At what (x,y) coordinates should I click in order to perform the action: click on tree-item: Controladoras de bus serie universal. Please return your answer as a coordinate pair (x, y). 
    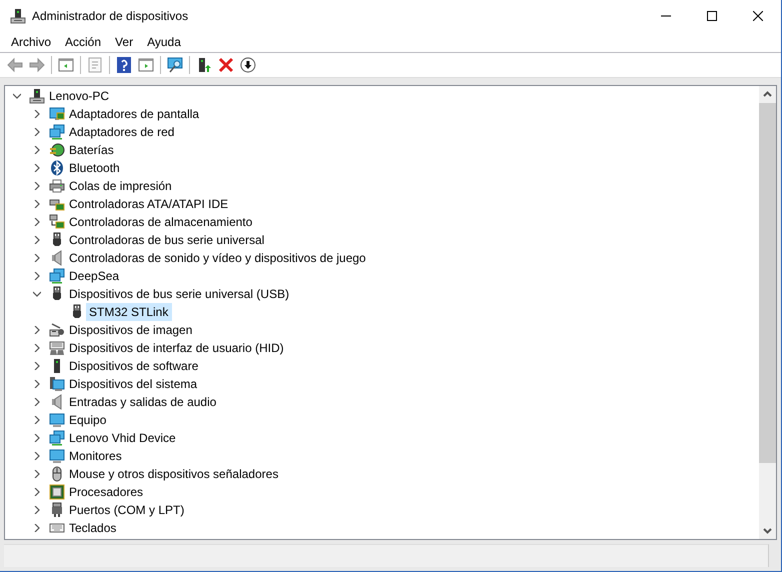
    Looking at the image, I should click on (167, 240).